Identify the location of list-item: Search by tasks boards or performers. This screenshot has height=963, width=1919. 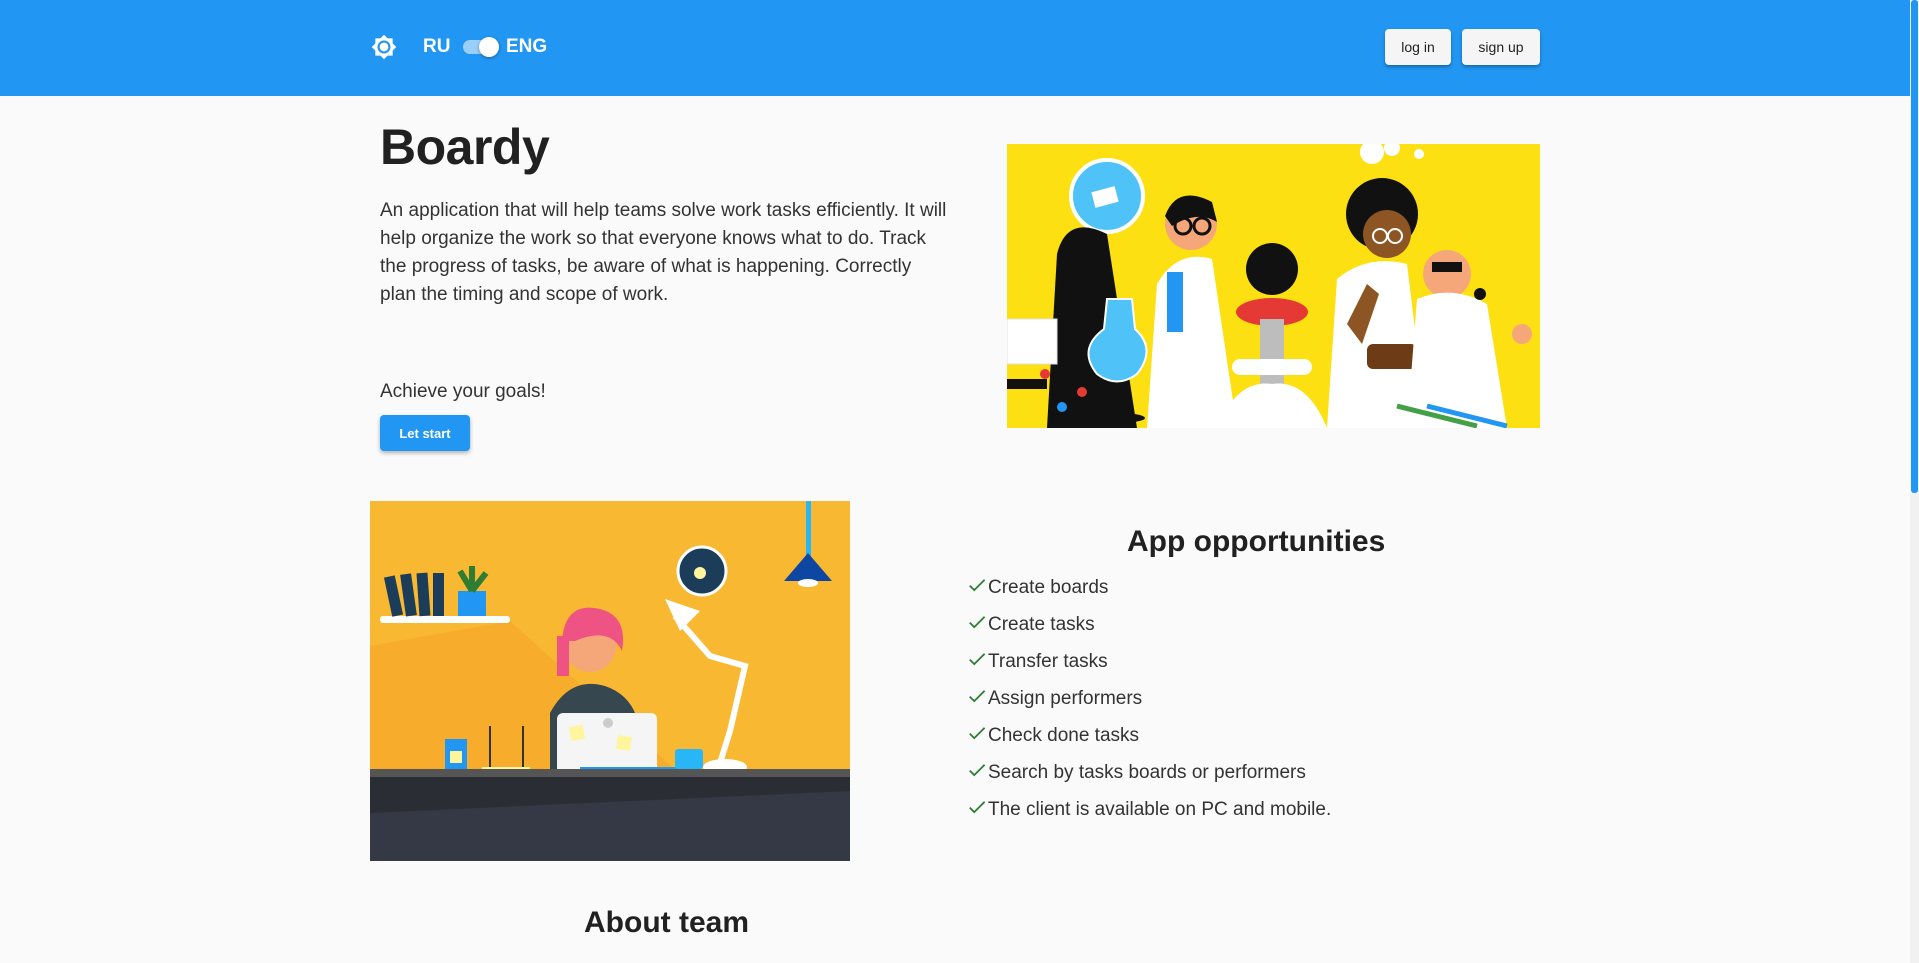
(1148, 780).